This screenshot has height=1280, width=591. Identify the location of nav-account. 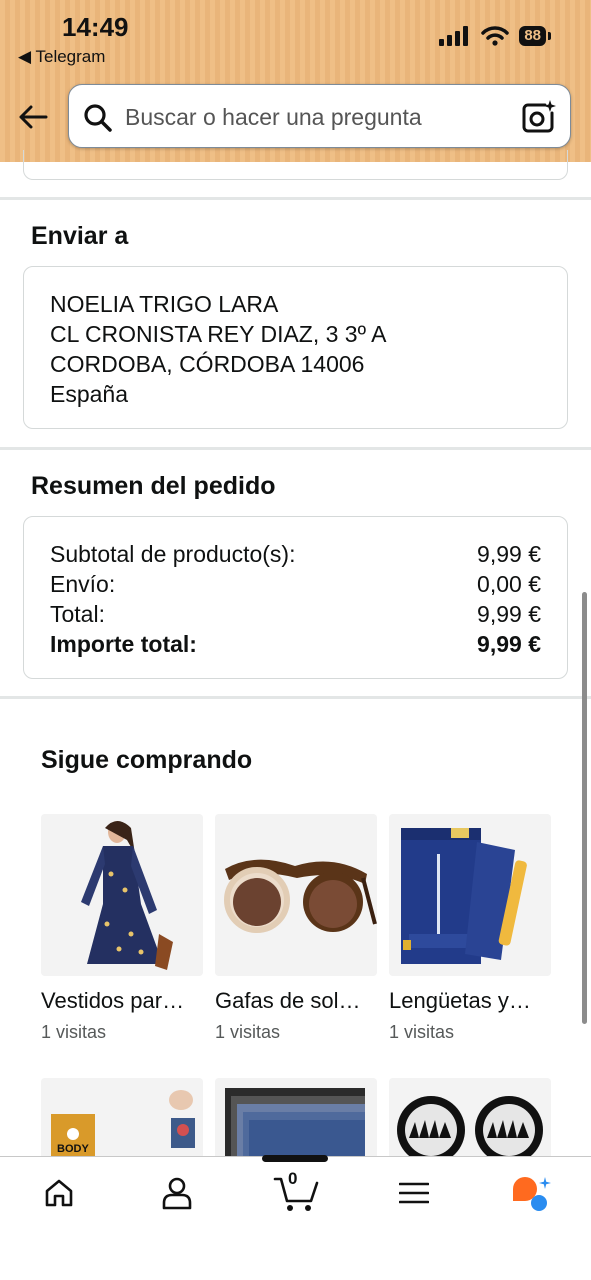
(177, 1193).